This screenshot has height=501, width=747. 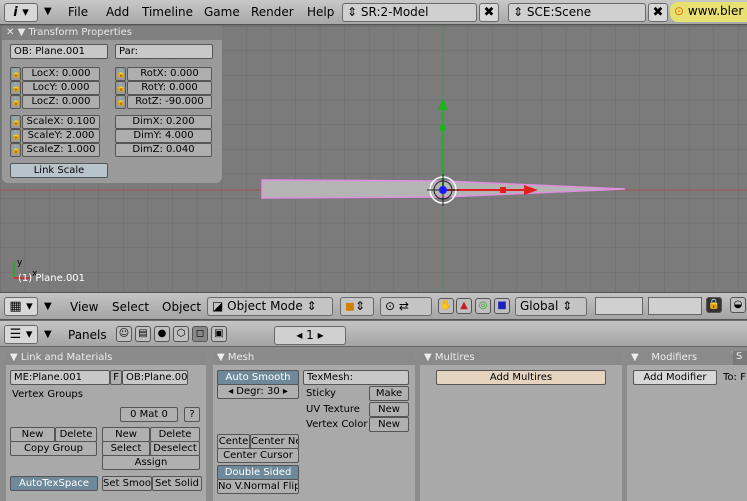 I want to click on locy-field: LocY: 0.000, so click(x=61, y=88).